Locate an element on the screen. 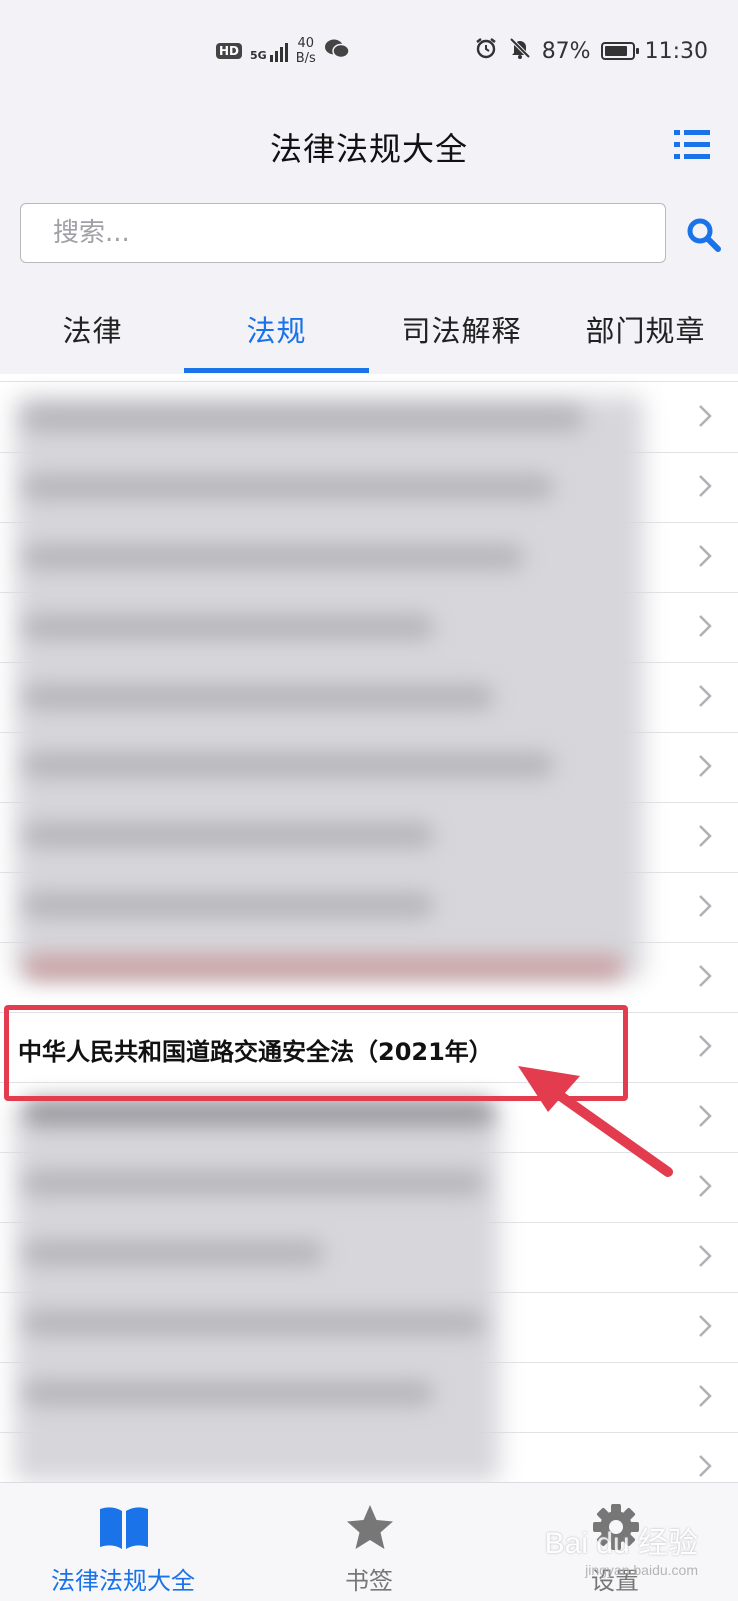  gear-icon is located at coordinates (616, 1527).